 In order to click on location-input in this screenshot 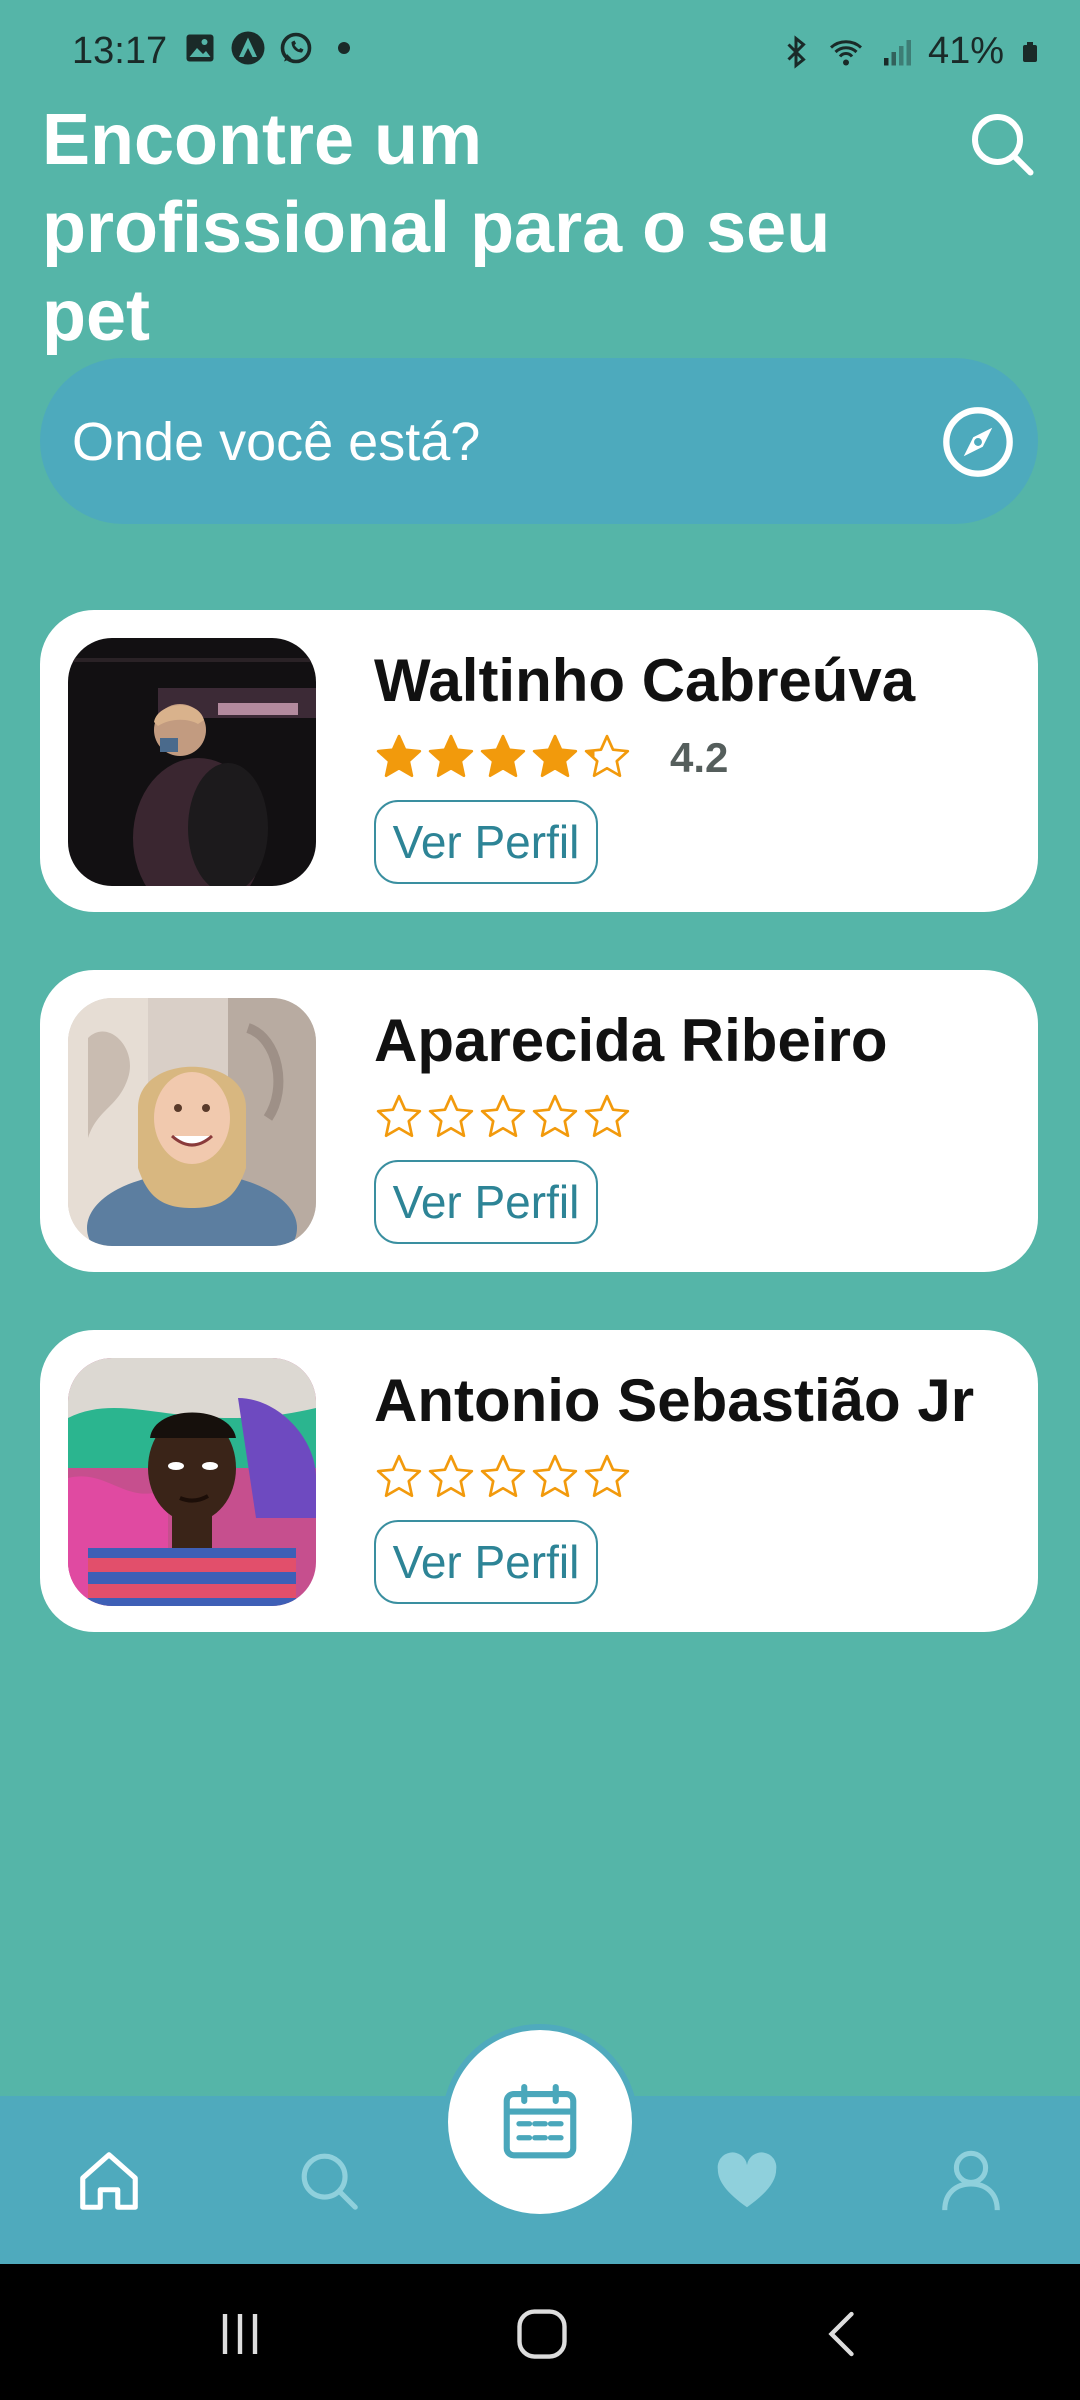, I will do `click(502, 442)`.